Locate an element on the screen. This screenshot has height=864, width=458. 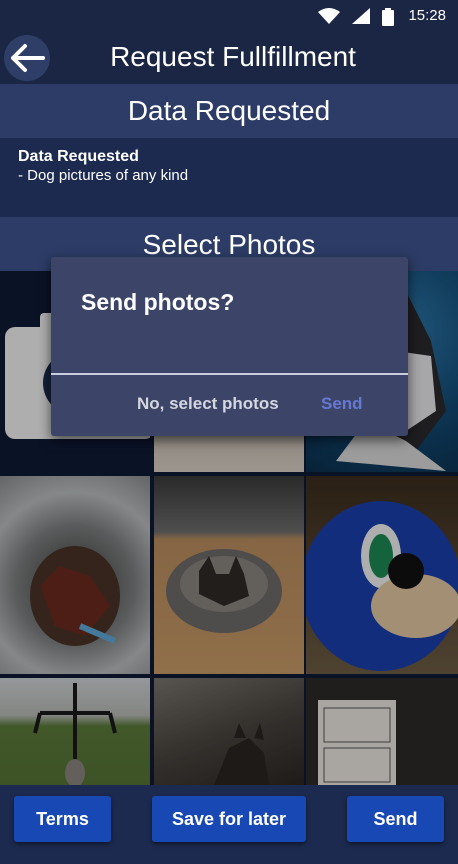
page-title: Request Fullfillment is located at coordinates (233, 56).